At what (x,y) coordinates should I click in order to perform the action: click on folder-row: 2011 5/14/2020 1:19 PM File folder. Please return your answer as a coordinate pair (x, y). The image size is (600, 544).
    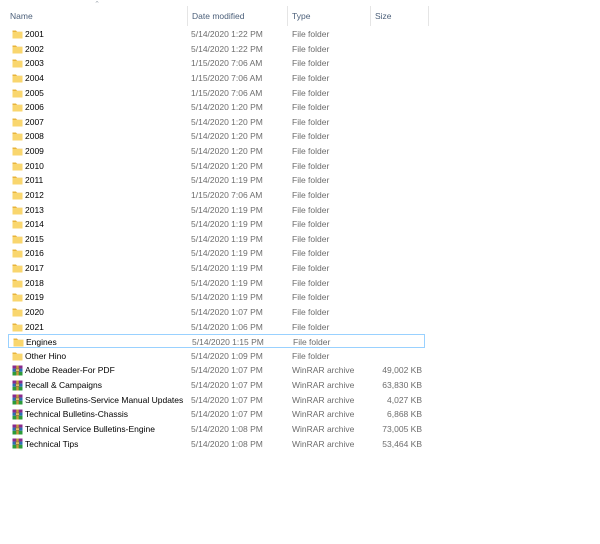
    Looking at the image, I should click on (216, 180).